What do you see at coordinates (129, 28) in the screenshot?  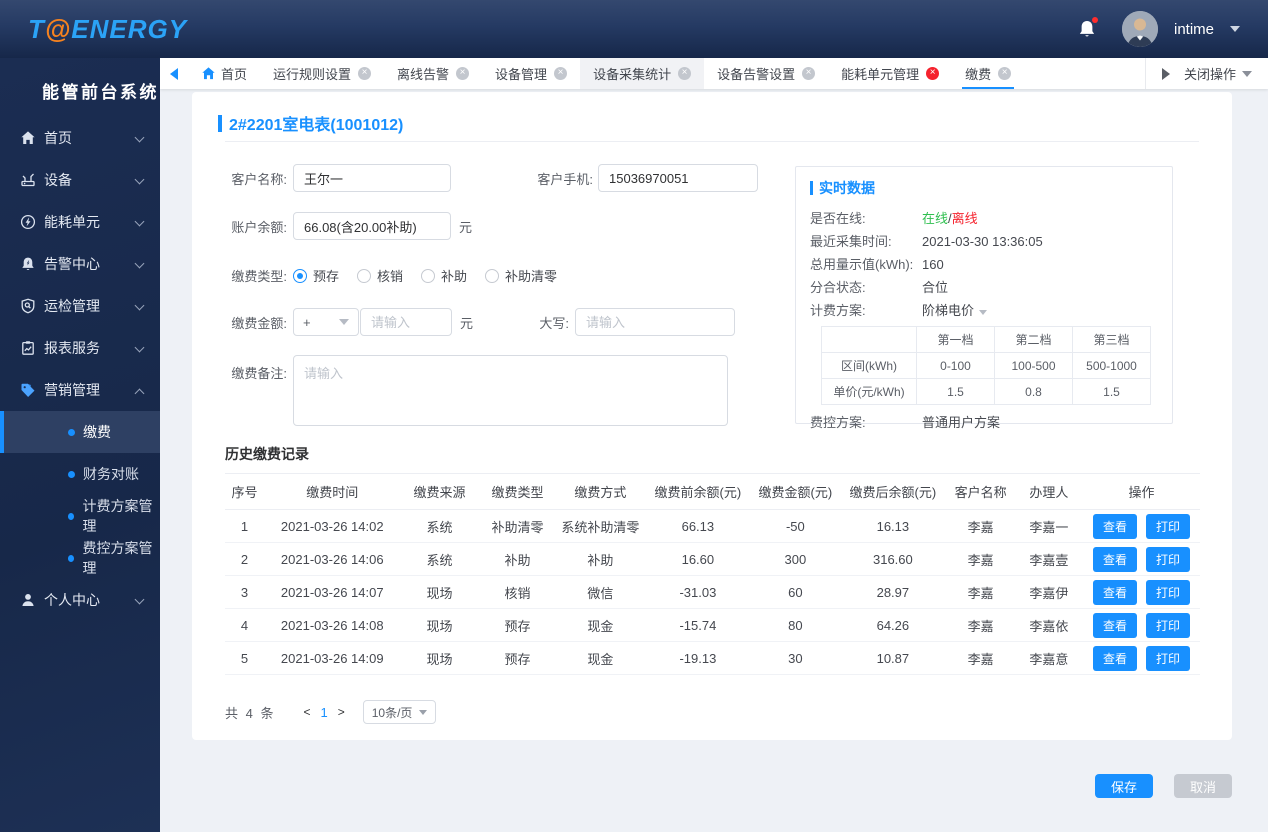 I see `logo-text-rest: ENERGY` at bounding box center [129, 28].